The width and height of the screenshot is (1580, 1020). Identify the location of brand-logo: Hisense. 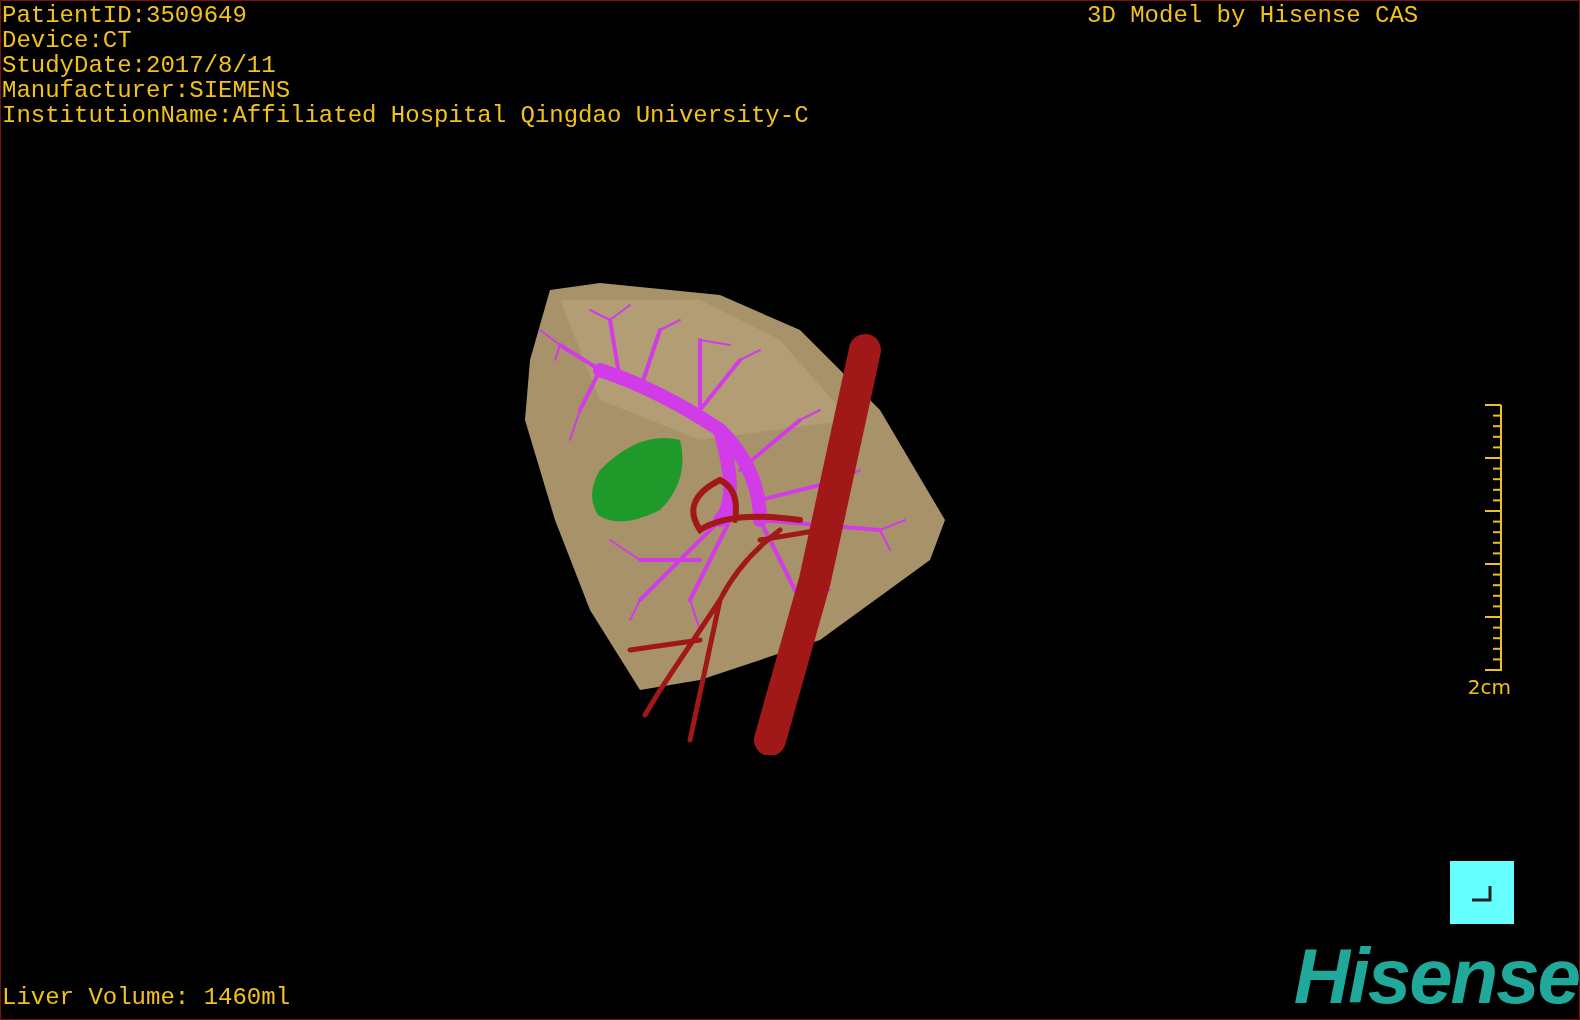
(1436, 976).